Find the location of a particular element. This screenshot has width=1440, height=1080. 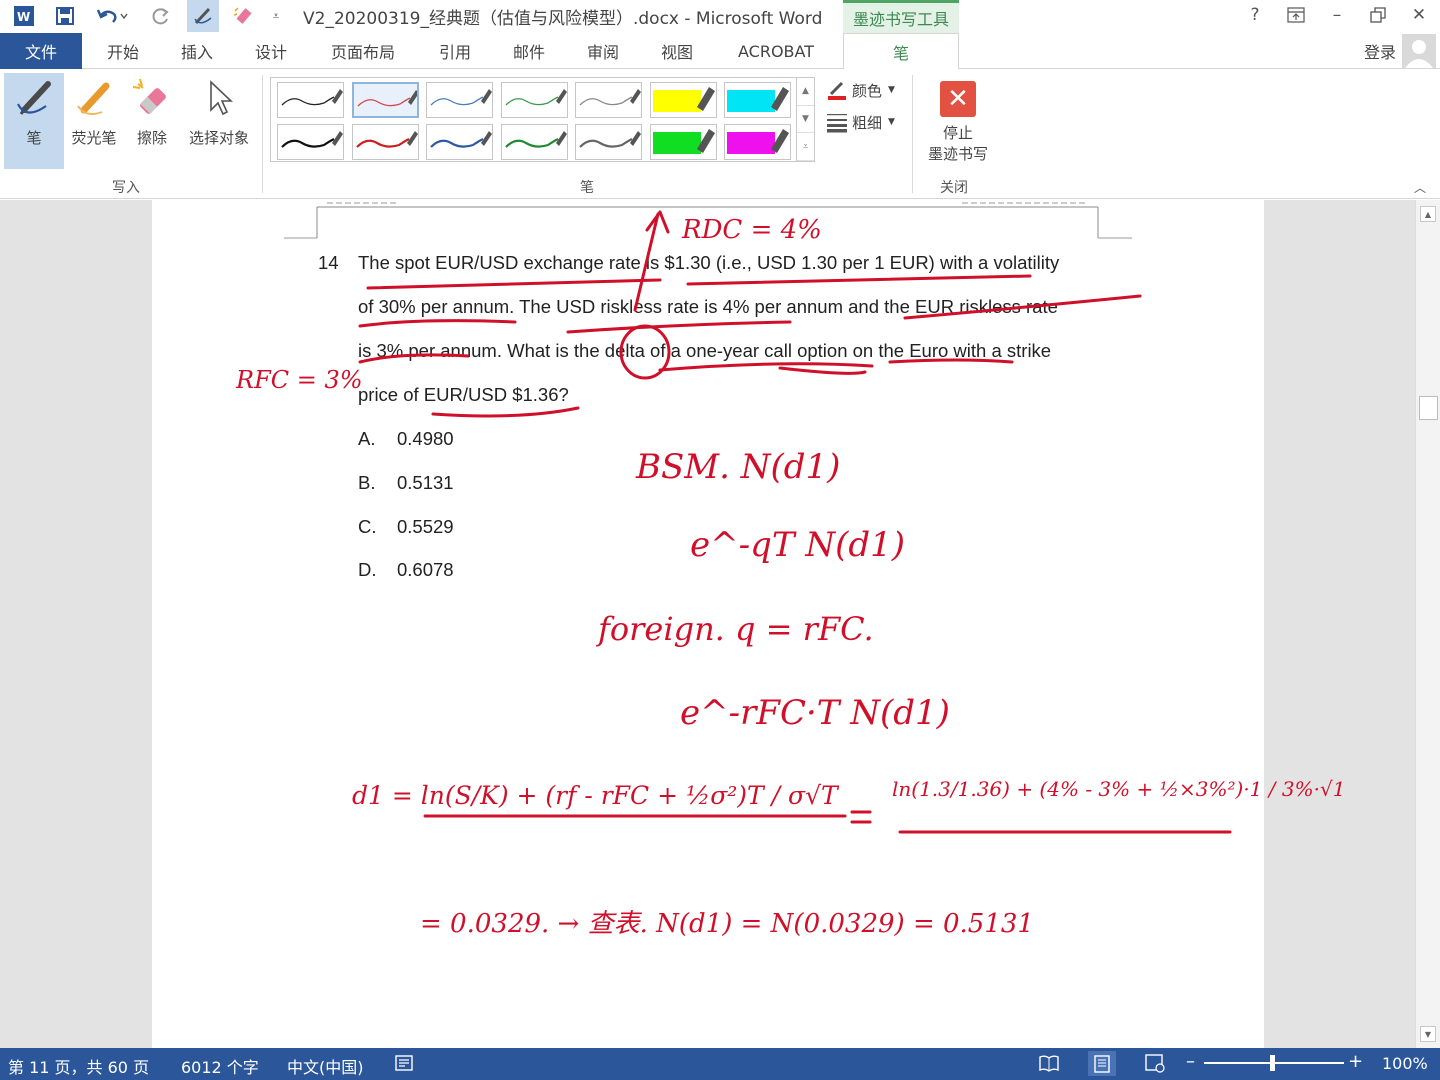

select-objects-button: 选择对象 is located at coordinates (219, 121).